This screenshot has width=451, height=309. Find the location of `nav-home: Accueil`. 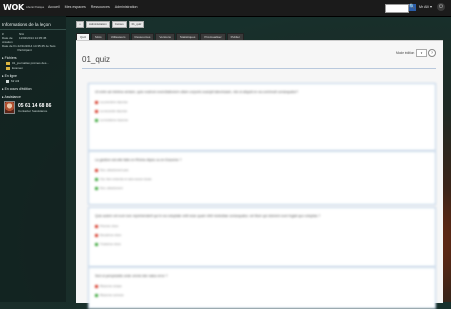

nav-home: Accueil is located at coordinates (54, 7).